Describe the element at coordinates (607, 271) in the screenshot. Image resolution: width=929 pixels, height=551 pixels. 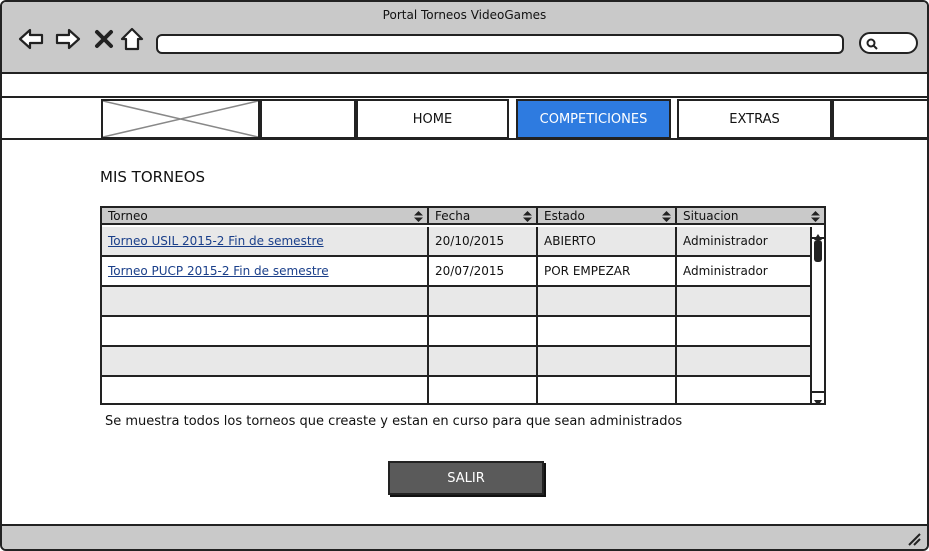
I see `cell-estado: POR EMPEZAR` at that location.